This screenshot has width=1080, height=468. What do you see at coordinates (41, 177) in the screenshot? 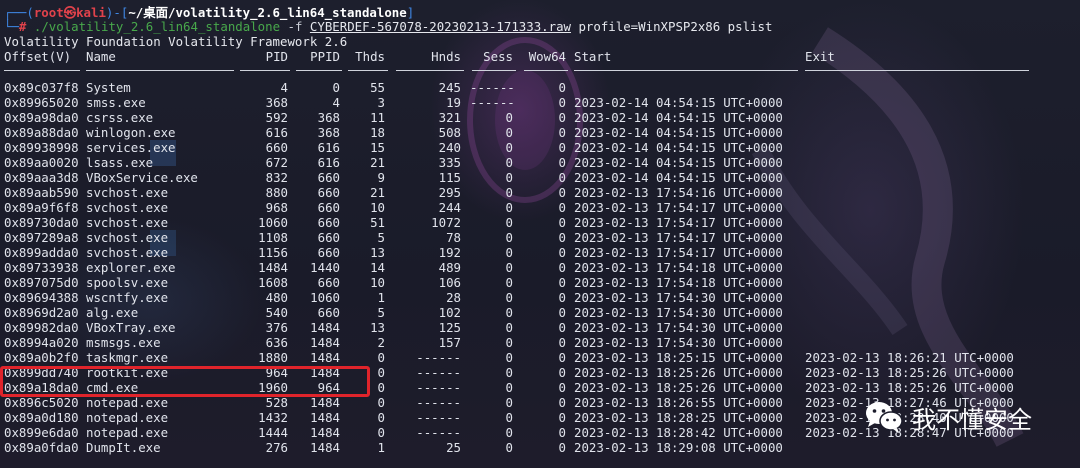
I see `cell-offset: 0x89aaa3d8` at bounding box center [41, 177].